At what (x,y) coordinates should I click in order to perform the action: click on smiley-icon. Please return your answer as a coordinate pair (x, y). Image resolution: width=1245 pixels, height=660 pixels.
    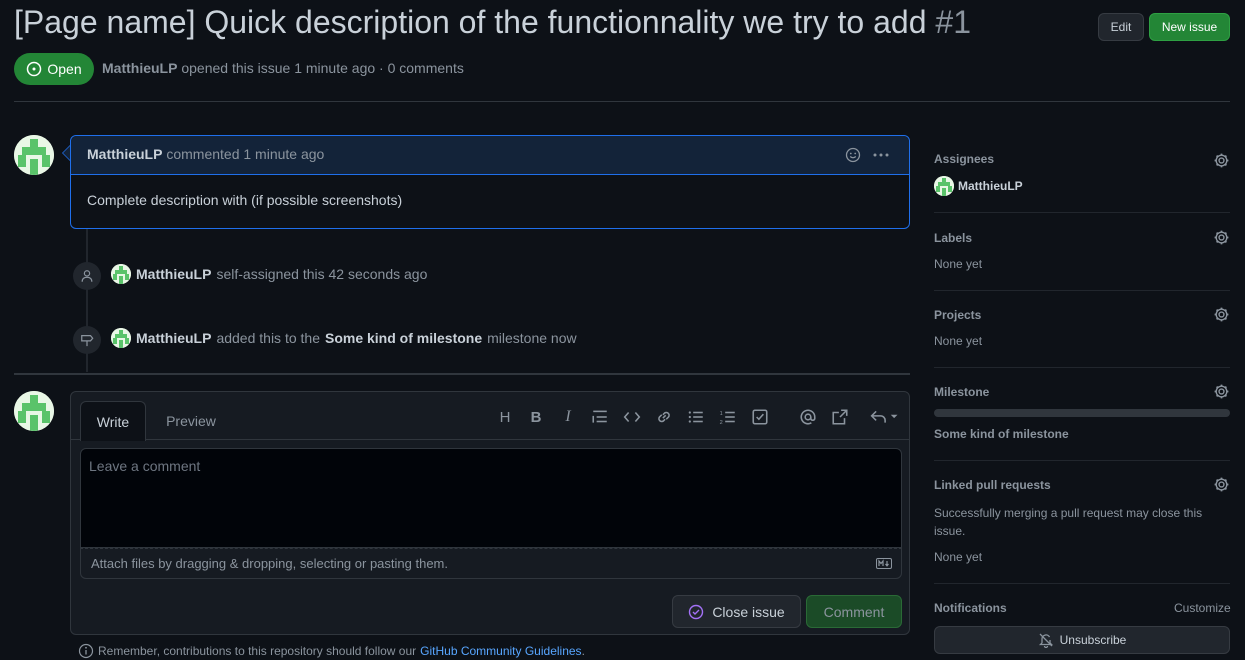
    Looking at the image, I should click on (853, 155).